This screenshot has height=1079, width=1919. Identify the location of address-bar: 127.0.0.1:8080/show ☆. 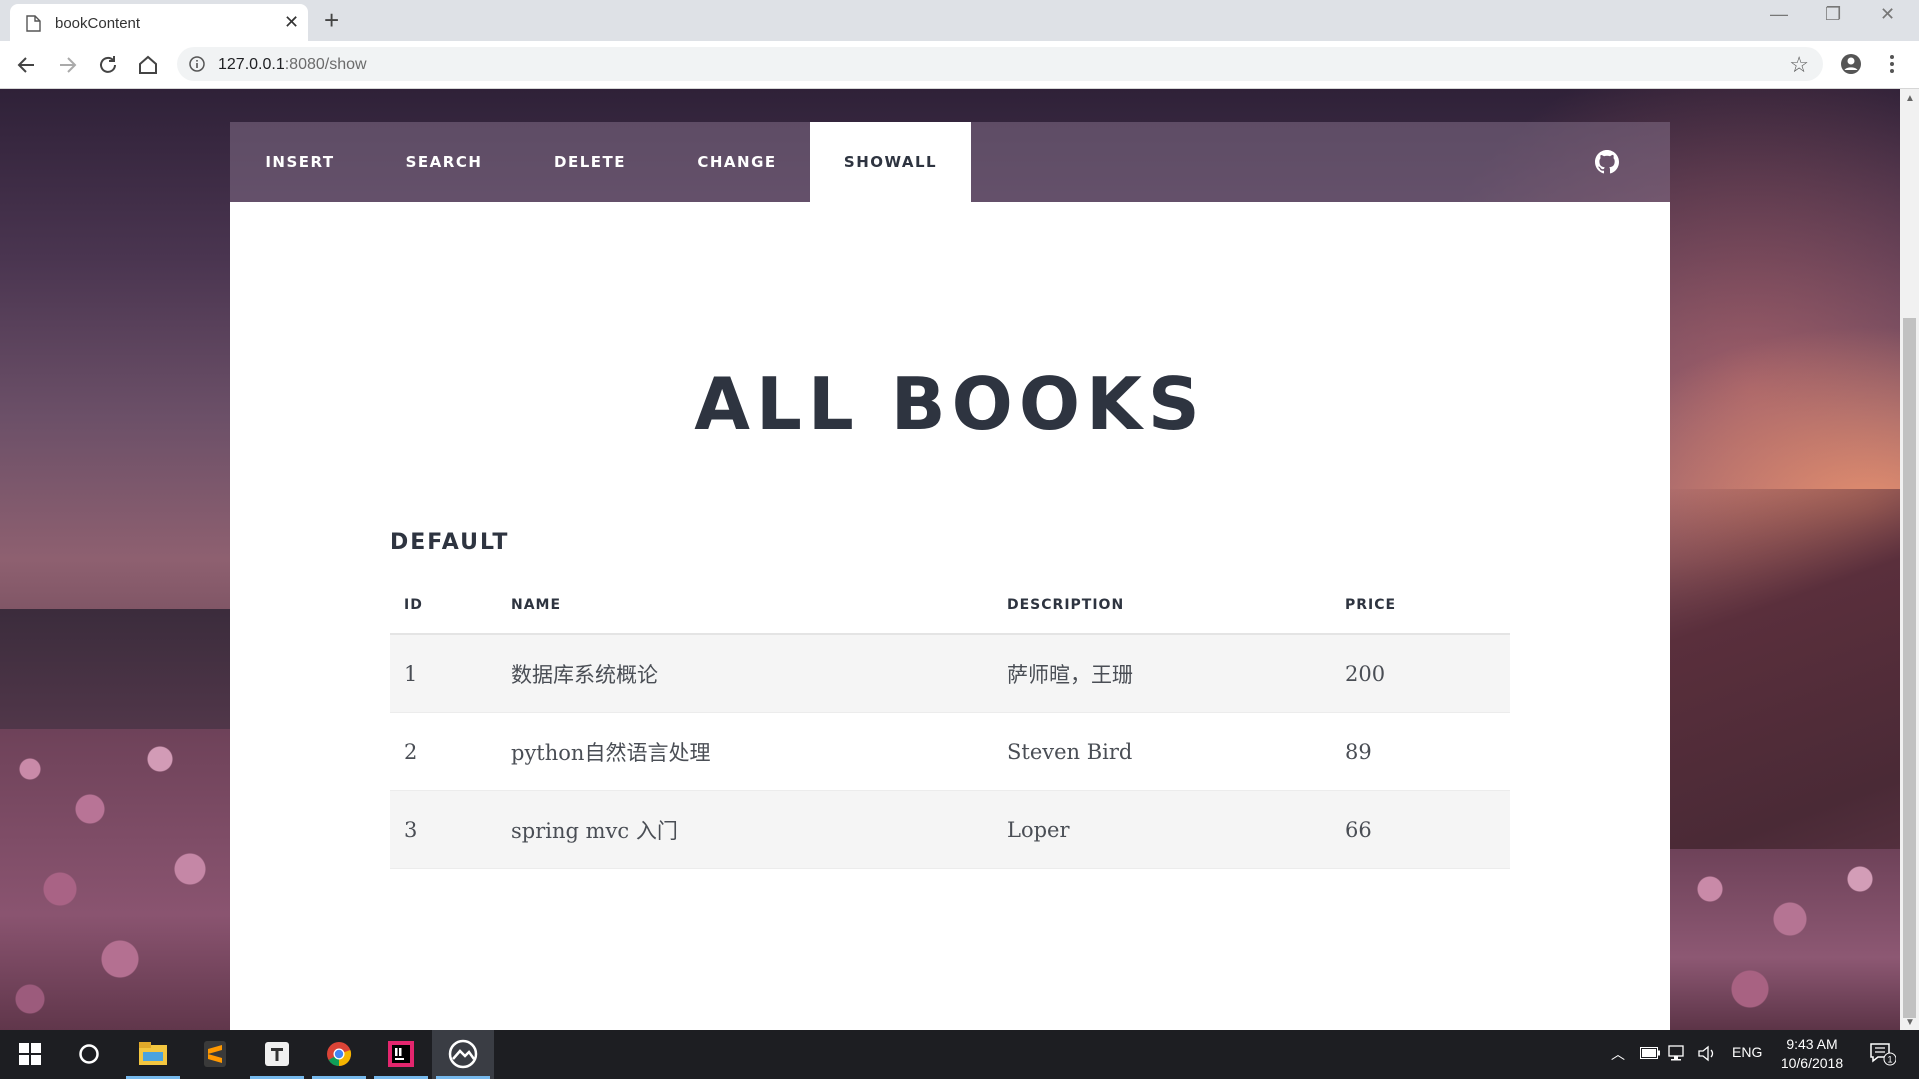
(1000, 64).